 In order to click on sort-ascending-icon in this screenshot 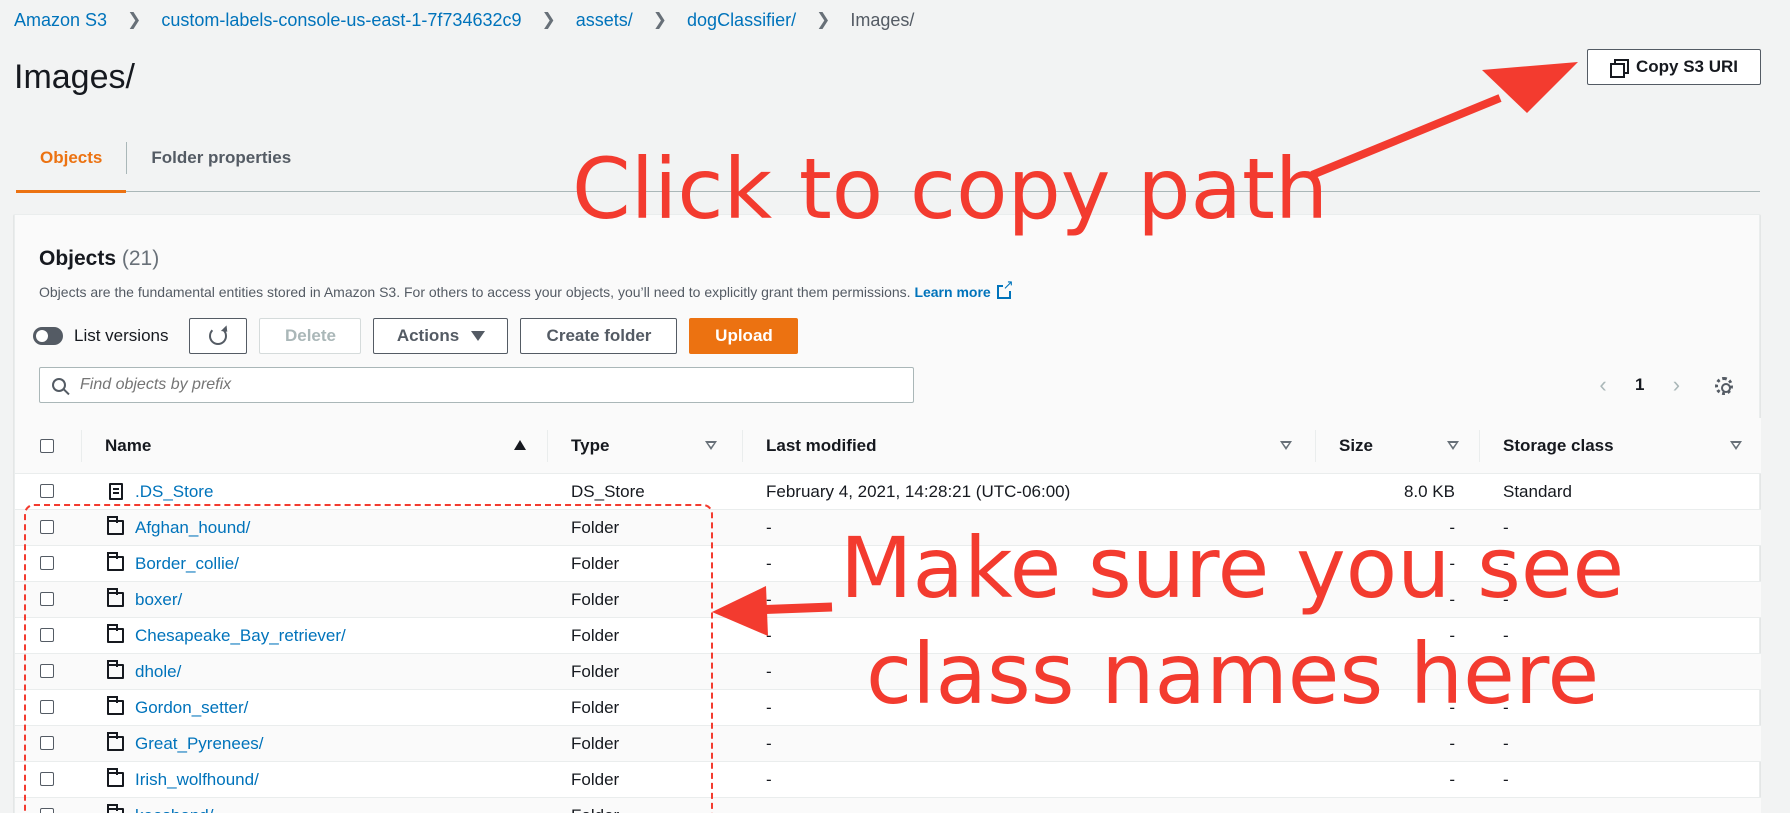, I will do `click(520, 445)`.